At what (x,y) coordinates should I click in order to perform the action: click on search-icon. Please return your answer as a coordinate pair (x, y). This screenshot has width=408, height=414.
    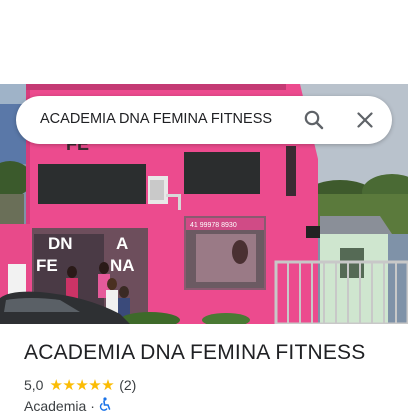
    Looking at the image, I should click on (314, 120).